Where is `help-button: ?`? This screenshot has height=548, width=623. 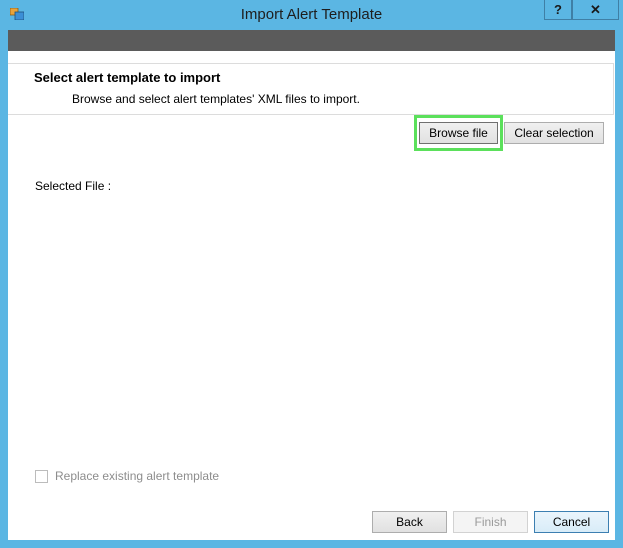 help-button: ? is located at coordinates (558, 10).